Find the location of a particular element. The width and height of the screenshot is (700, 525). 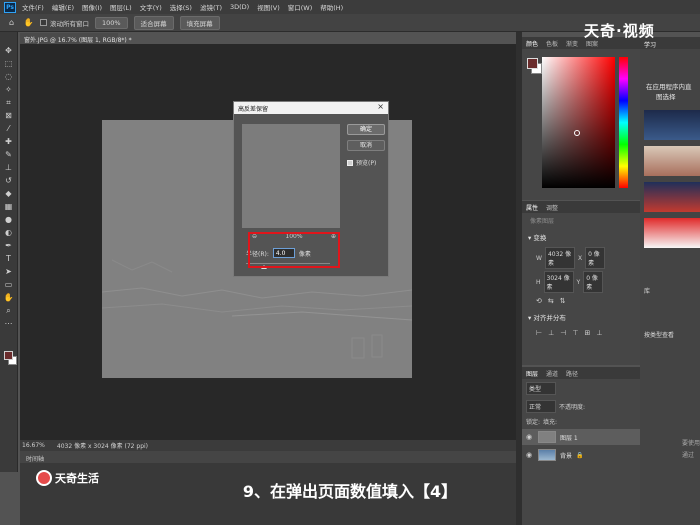

type-tool-icon: T is located at coordinates (8, 259).